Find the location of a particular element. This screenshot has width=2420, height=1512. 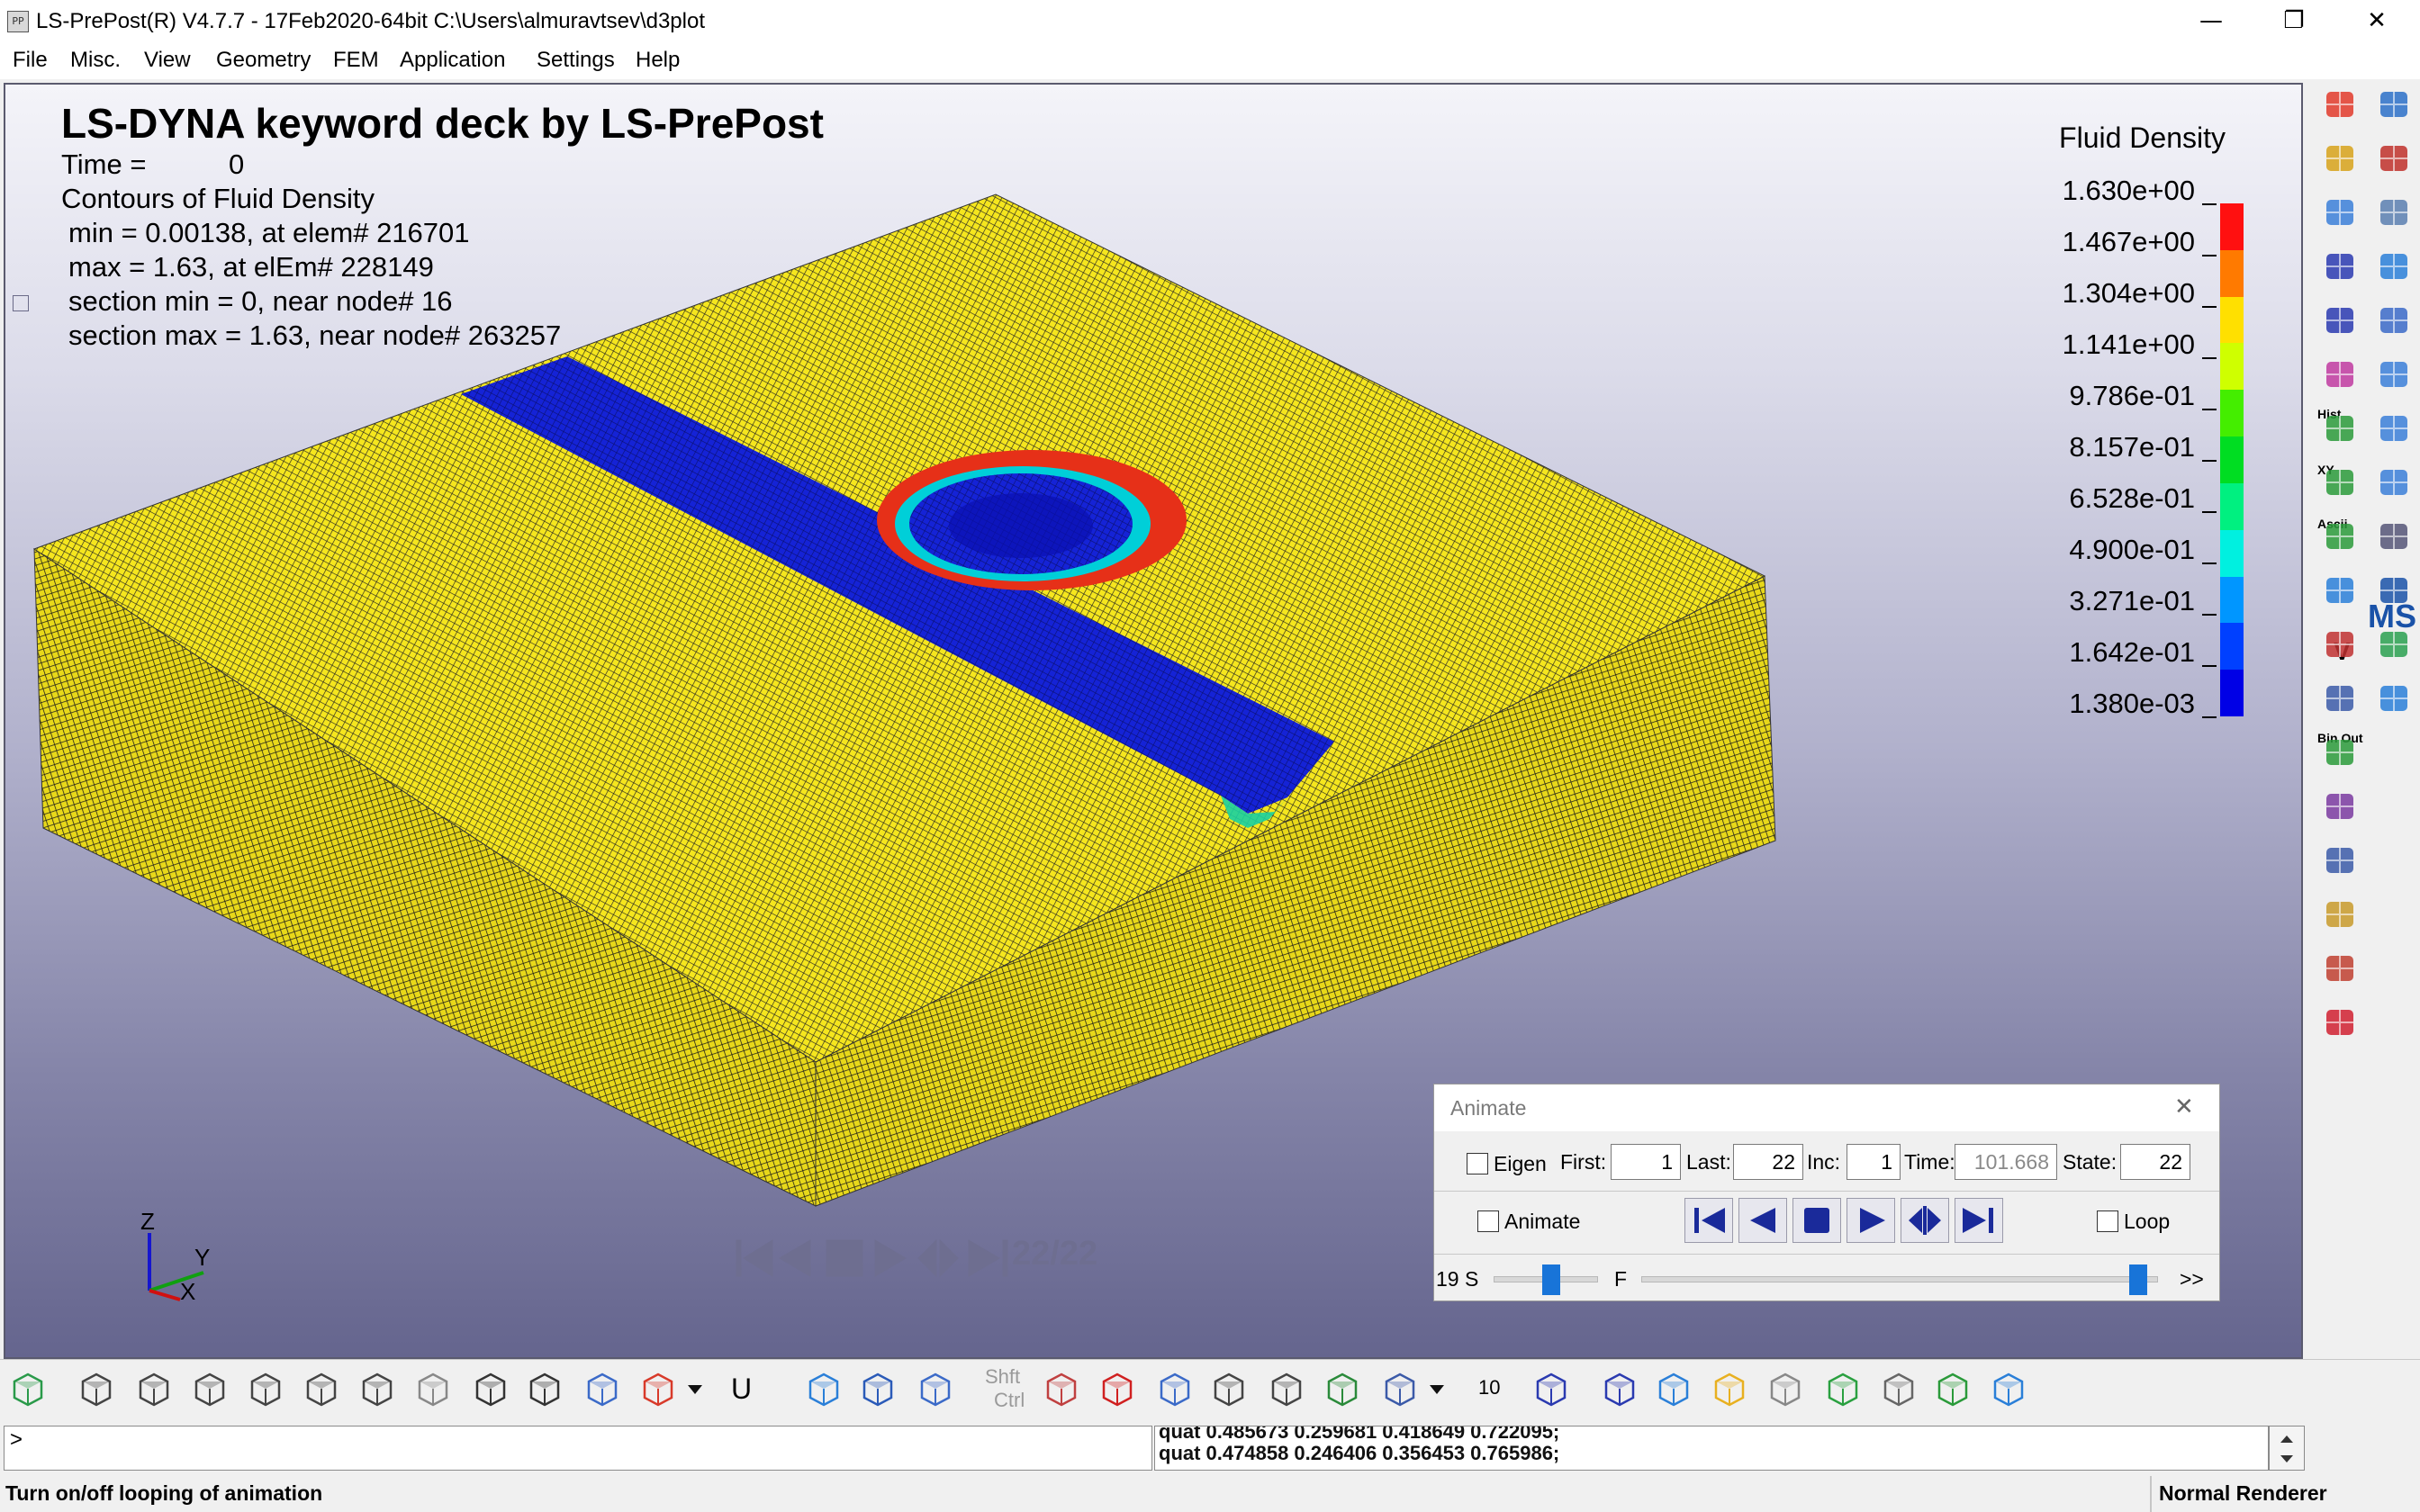

settings-icon is located at coordinates (2395, 699).